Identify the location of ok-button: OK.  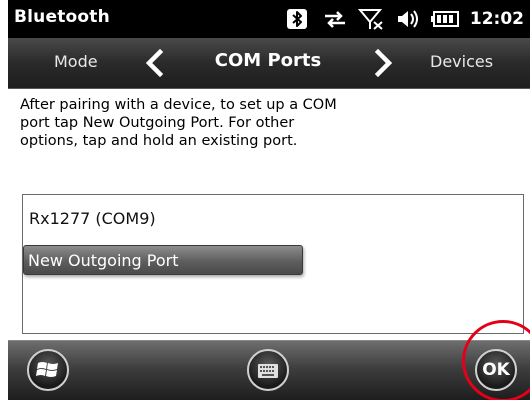
(496, 370).